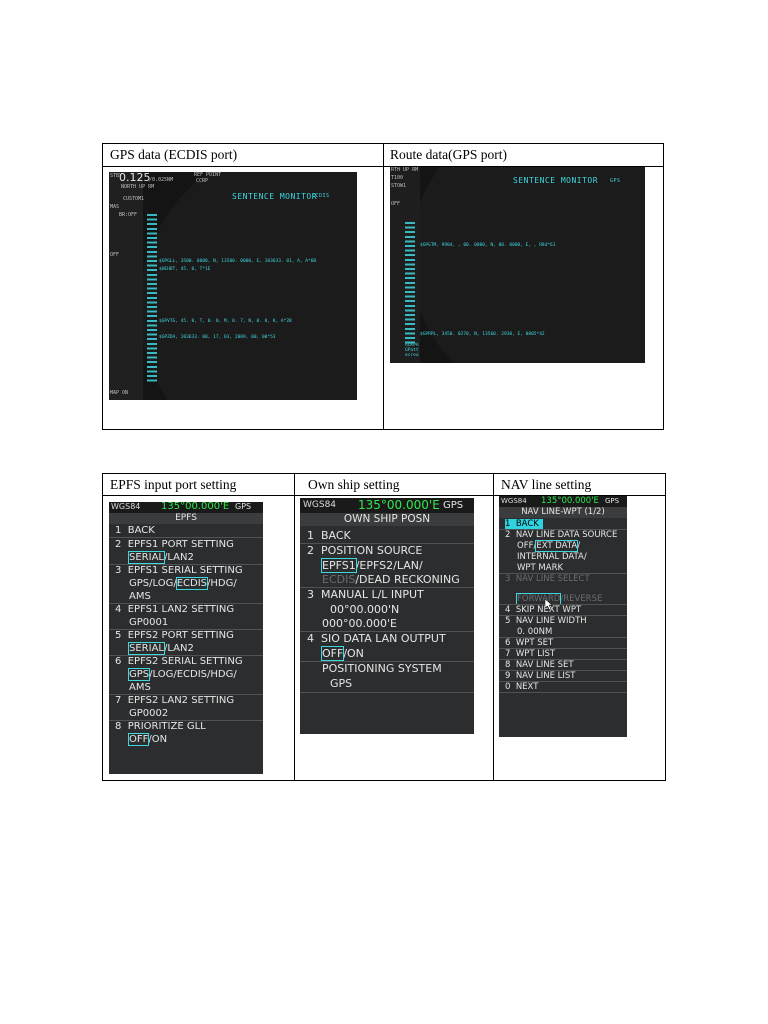 The image size is (768, 1024). What do you see at coordinates (166, 726) in the screenshot?
I see `menu-item-label: PRIORITIZE GLL` at bounding box center [166, 726].